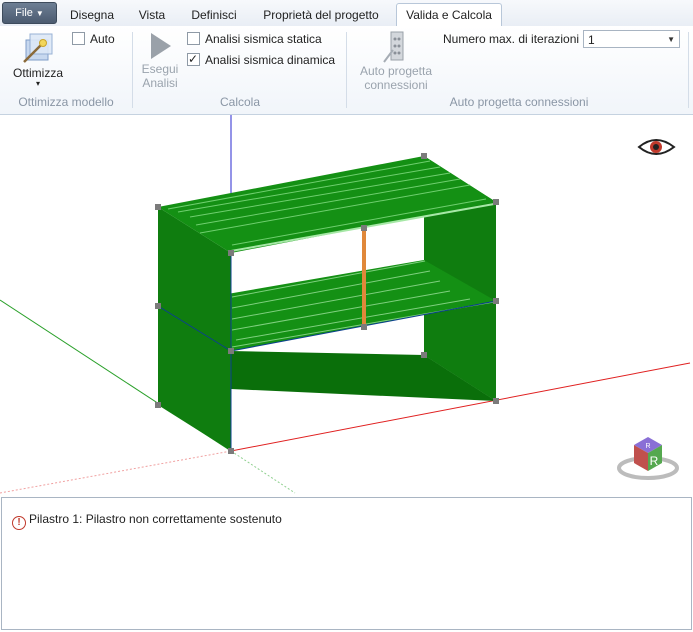 The height and width of the screenshot is (632, 693). I want to click on tab-disegna: Disegna, so click(92, 15).